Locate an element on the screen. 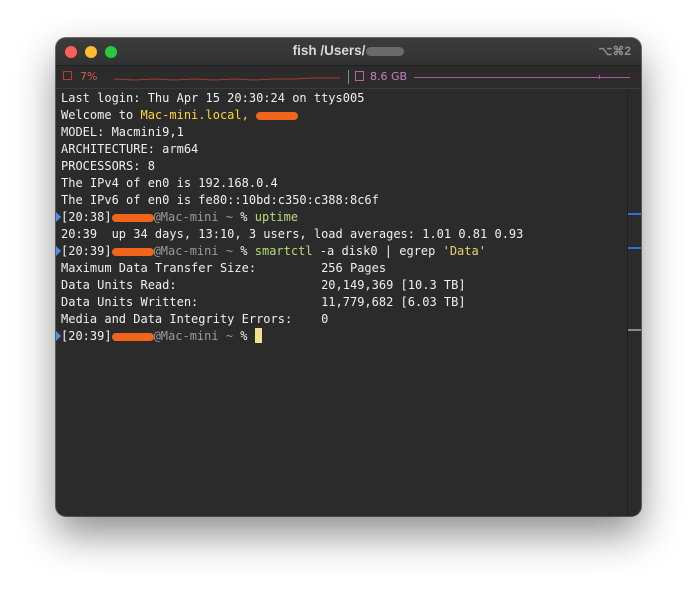 The width and height of the screenshot is (697, 591). terminal-line: Data Units Written: 11,779,682 [6.03 TB] is located at coordinates (263, 302).